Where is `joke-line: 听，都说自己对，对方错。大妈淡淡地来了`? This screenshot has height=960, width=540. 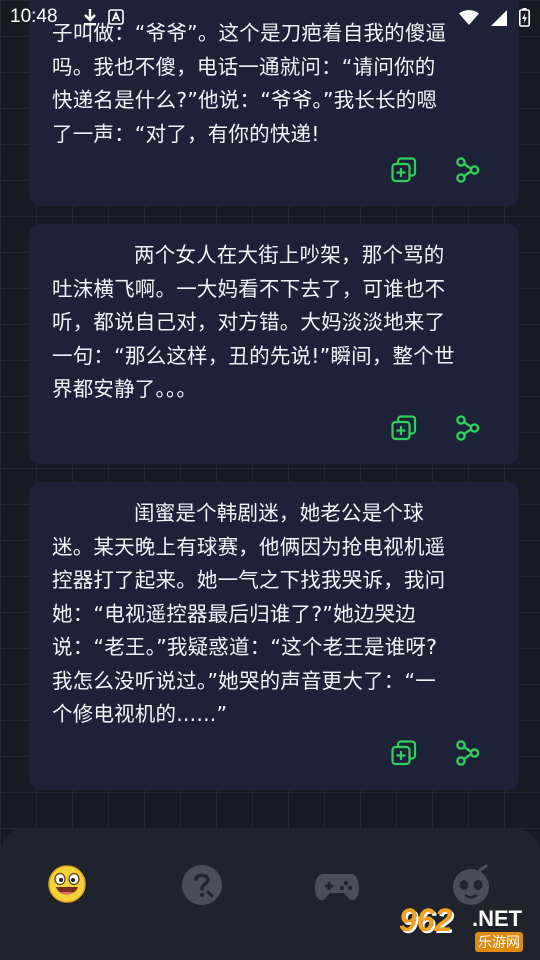 joke-line: 听，都说自己对，对方错。大妈淡淡地来了 is located at coordinates (249, 322).